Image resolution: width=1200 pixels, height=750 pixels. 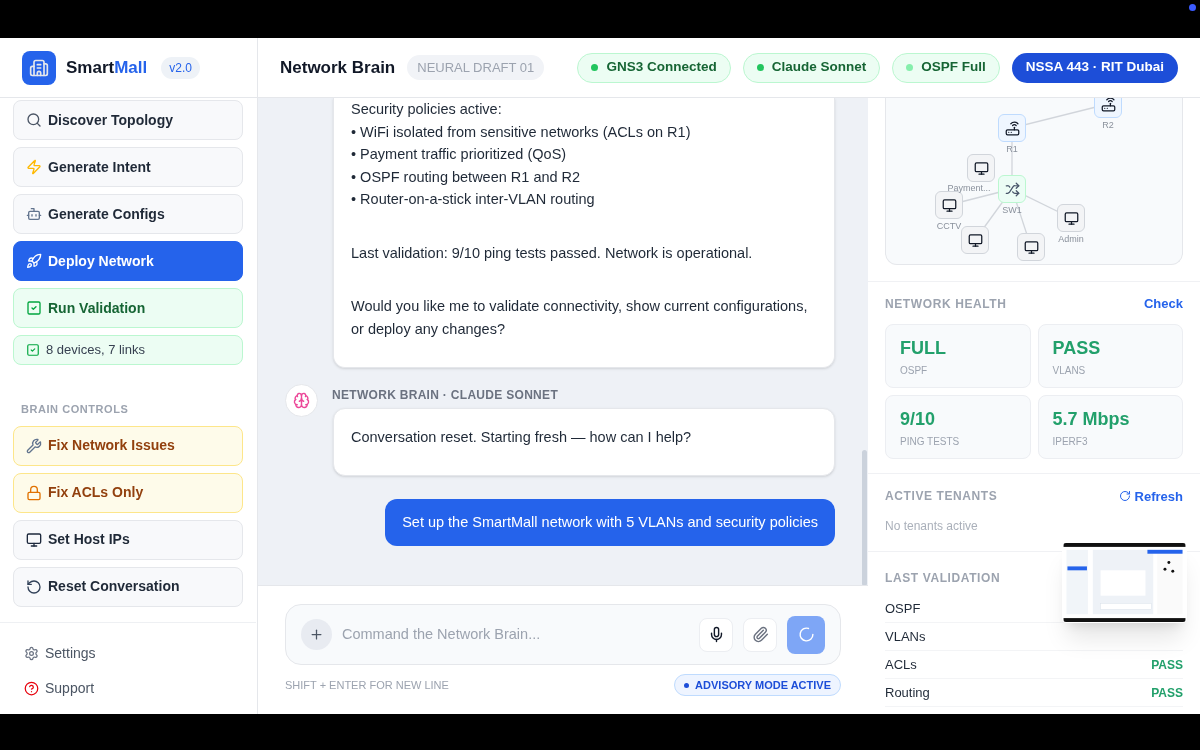 I want to click on sidebar-action-button: Fix ACLs Only, so click(x=128, y=492).